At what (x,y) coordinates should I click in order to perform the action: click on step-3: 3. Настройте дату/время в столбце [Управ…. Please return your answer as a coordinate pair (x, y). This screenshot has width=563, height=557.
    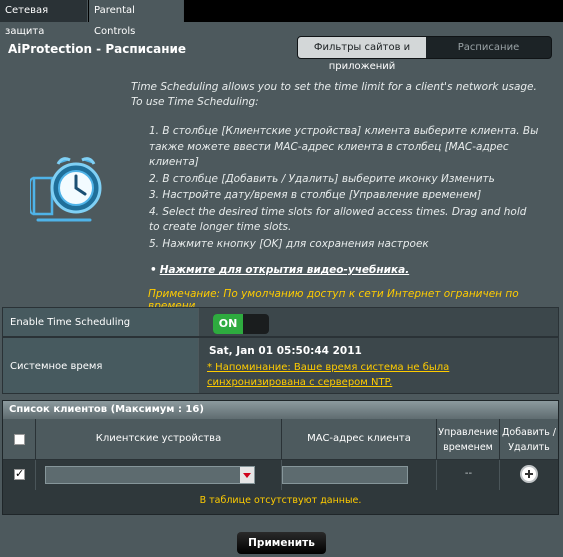
    Looking at the image, I should click on (315, 195).